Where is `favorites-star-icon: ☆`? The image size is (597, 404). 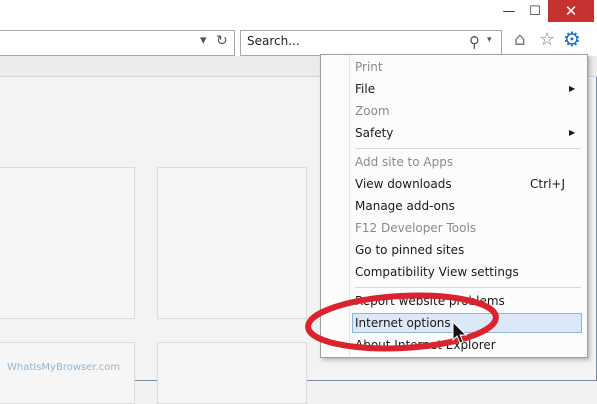
favorites-star-icon: ☆ is located at coordinates (547, 39).